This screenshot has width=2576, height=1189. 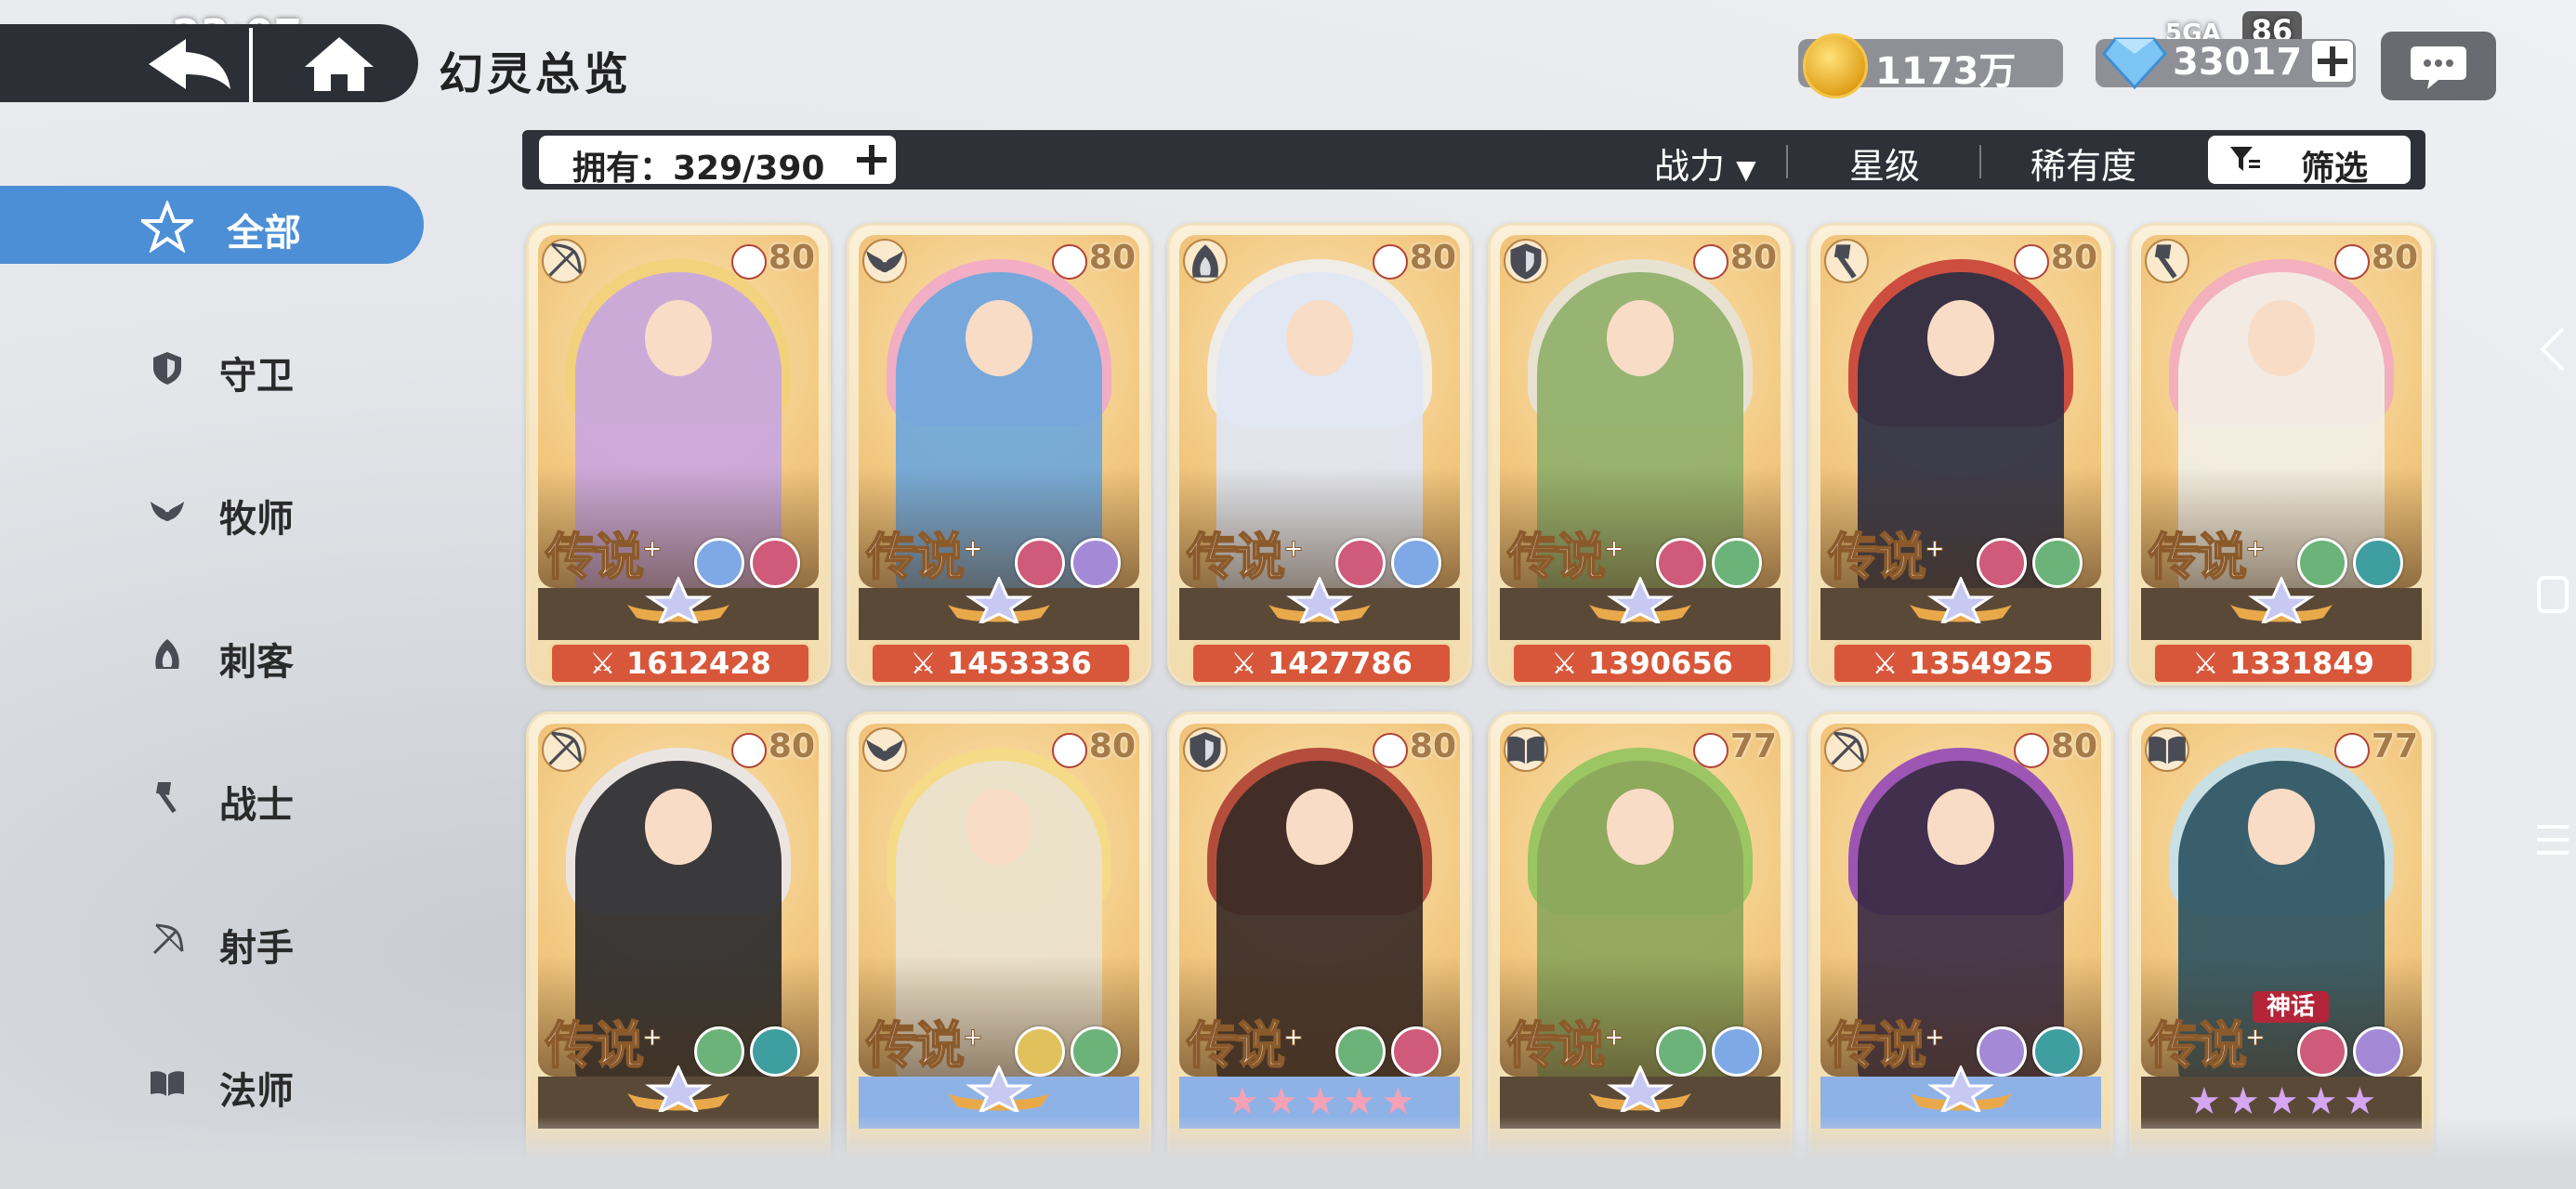 I want to click on hero-card: 80 传说+ ⚔ 1354925, so click(x=1960, y=454).